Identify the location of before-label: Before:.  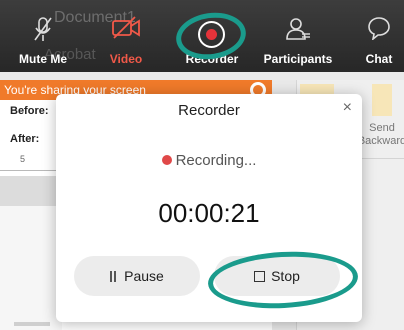
(29, 111).